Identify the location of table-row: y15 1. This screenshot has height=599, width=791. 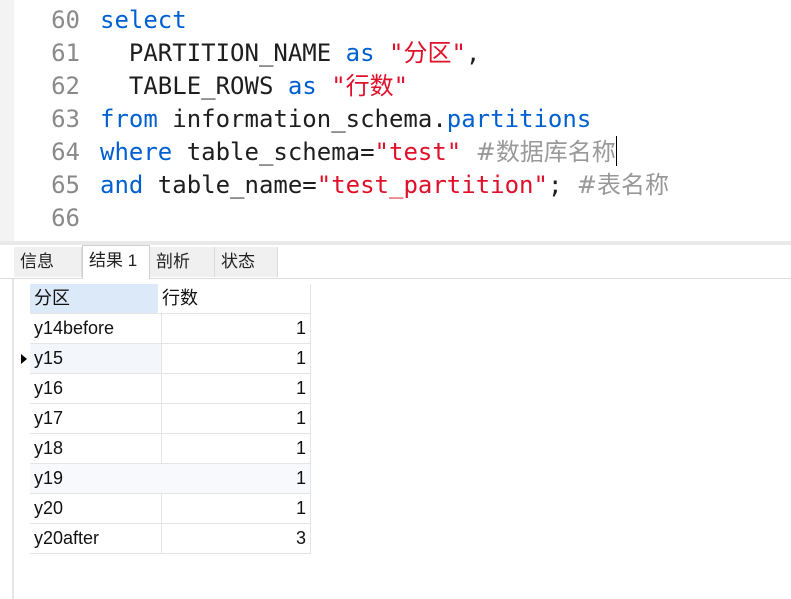
(162, 359).